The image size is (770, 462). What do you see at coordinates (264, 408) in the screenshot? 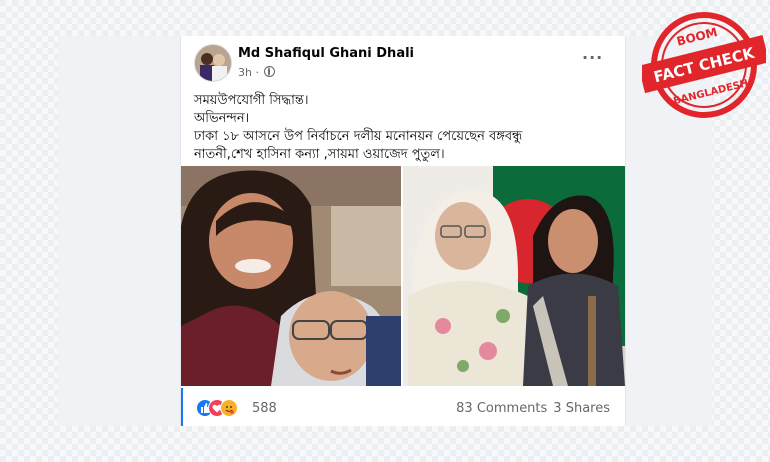
I see `reaction-count: 588` at bounding box center [264, 408].